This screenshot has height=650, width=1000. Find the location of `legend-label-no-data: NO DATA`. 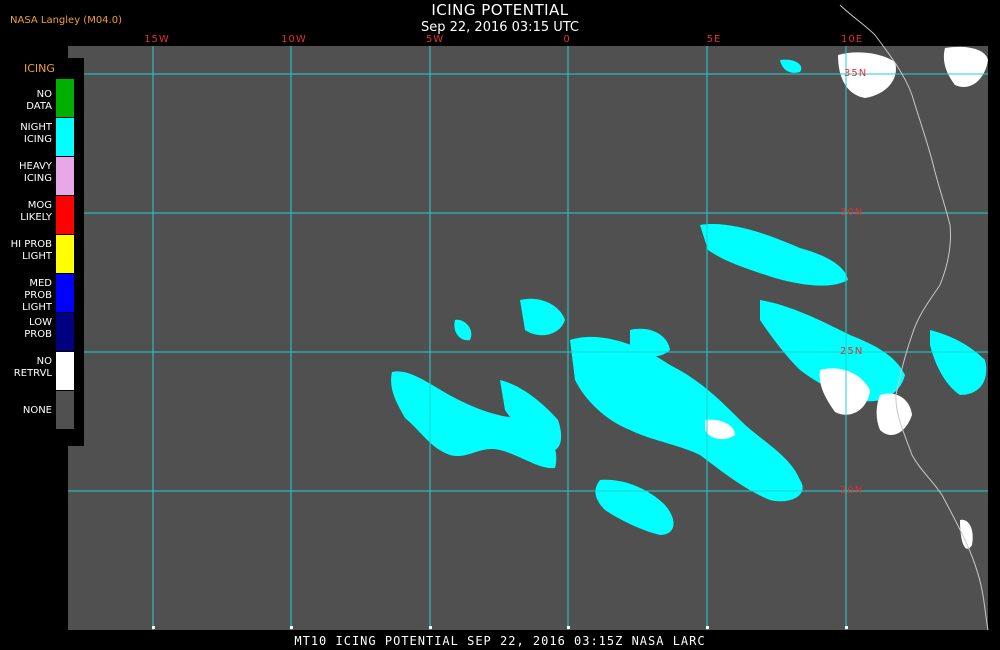

legend-label-no-data: NO DATA is located at coordinates (39, 100).